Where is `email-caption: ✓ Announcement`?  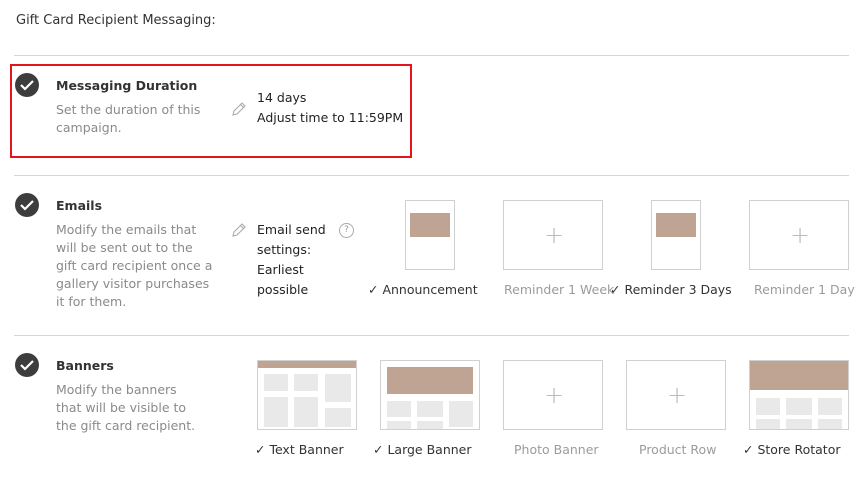 email-caption: ✓ Announcement is located at coordinates (423, 289).